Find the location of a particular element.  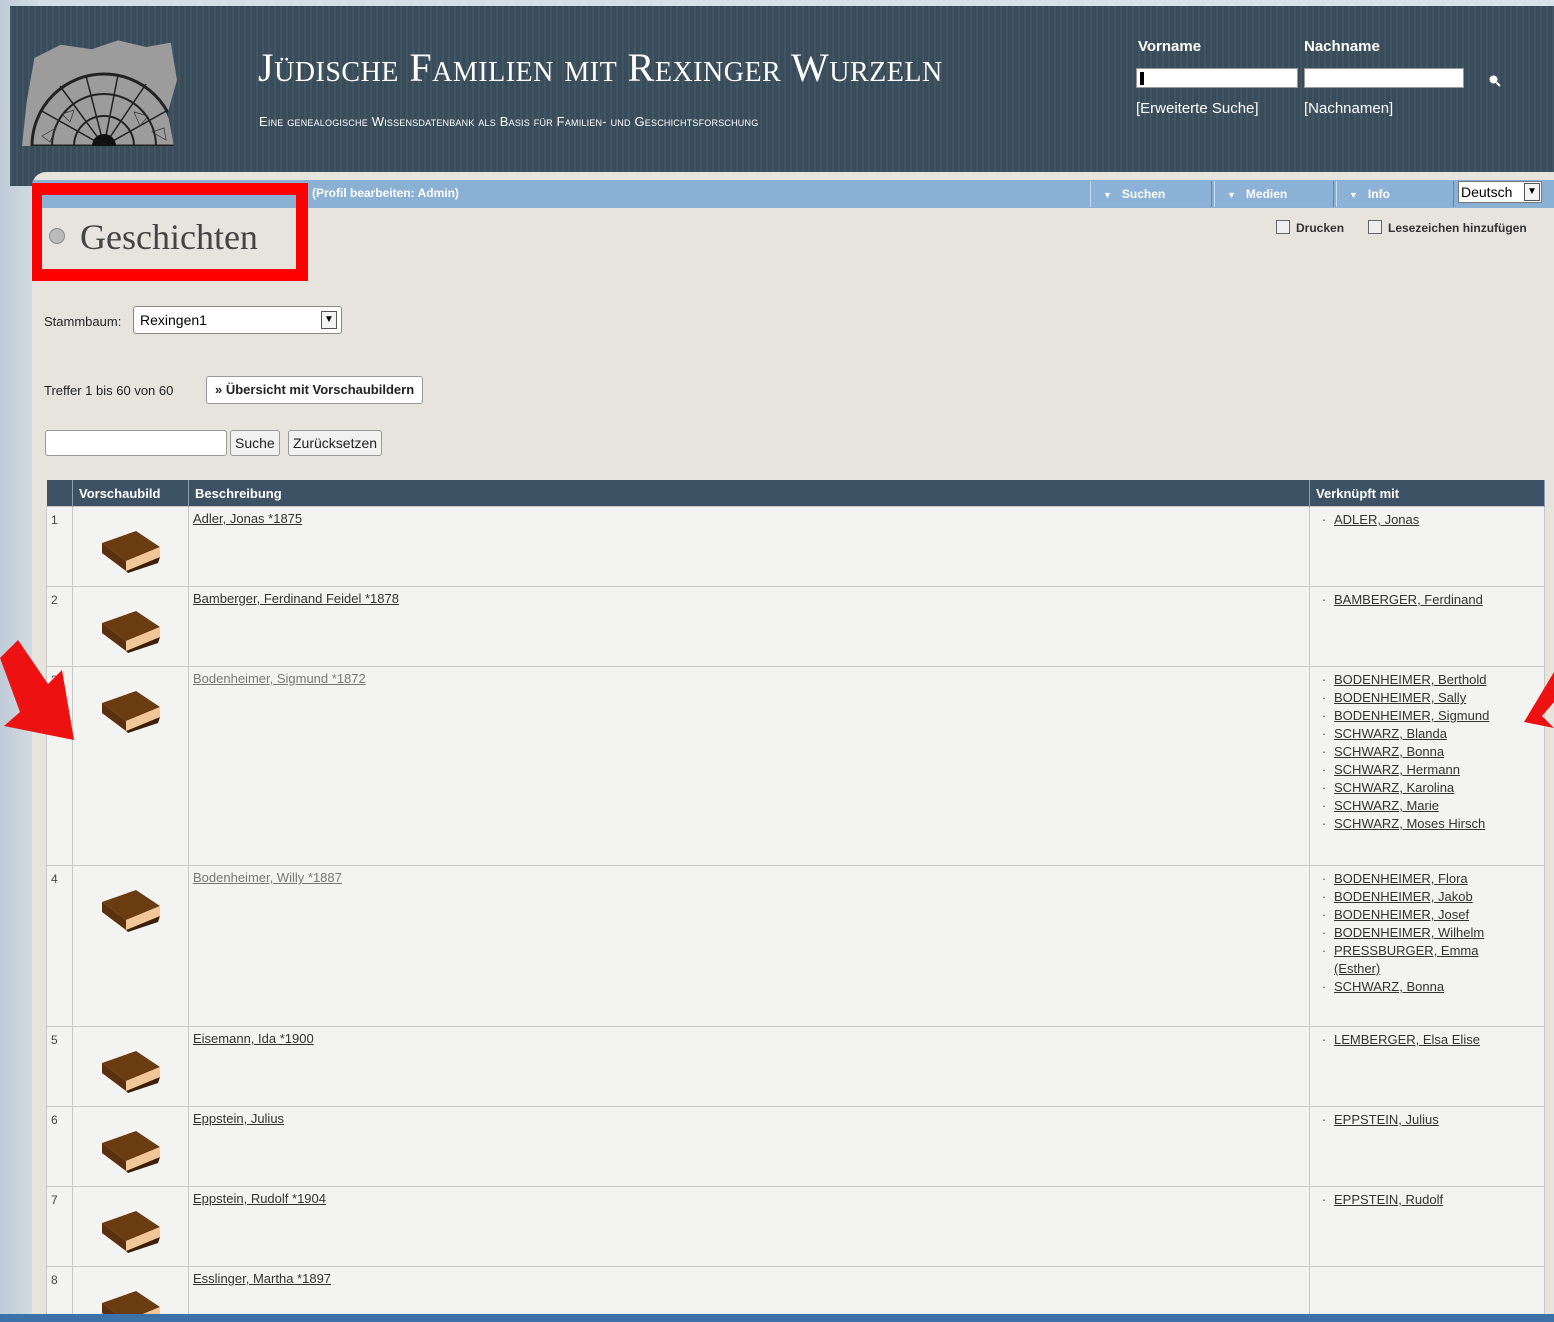

linked-person: BODENHEIMER, Josef is located at coordinates (1427, 915).